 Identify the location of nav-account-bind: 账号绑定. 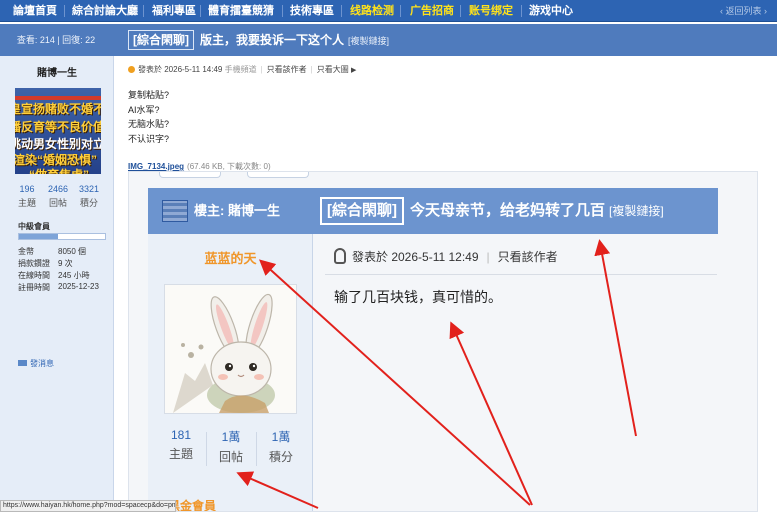
(491, 11).